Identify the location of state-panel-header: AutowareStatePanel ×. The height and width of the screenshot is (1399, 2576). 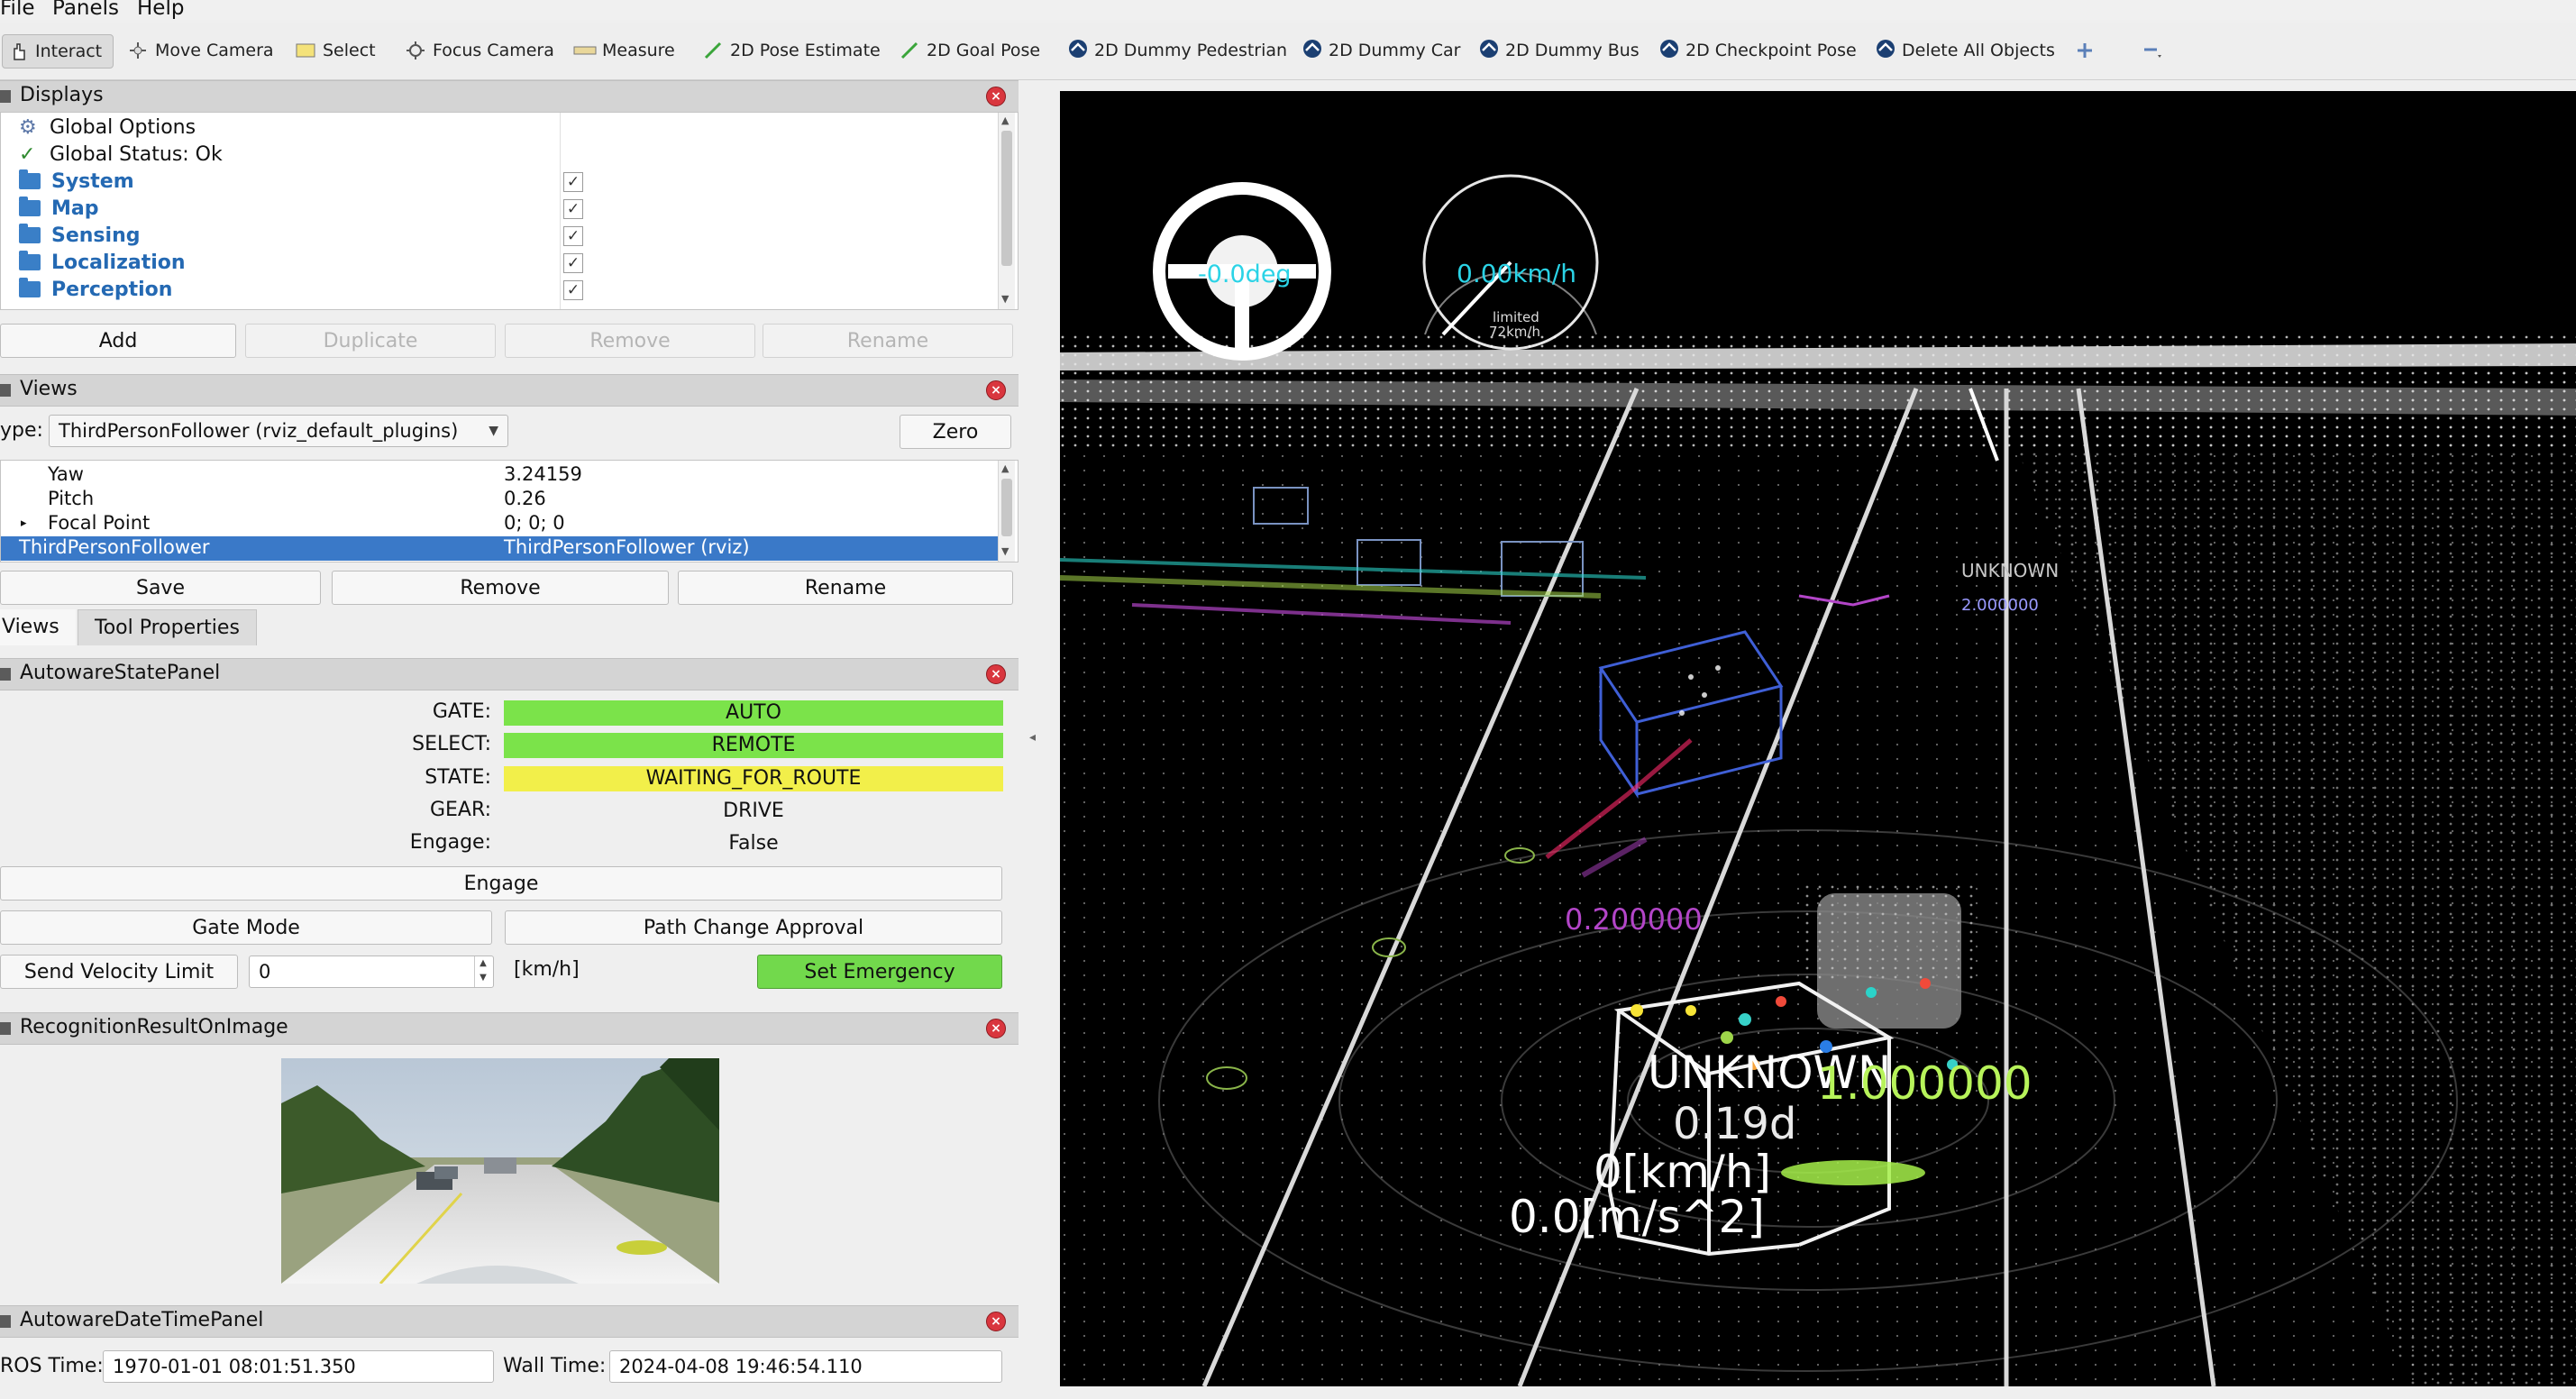
(510, 674).